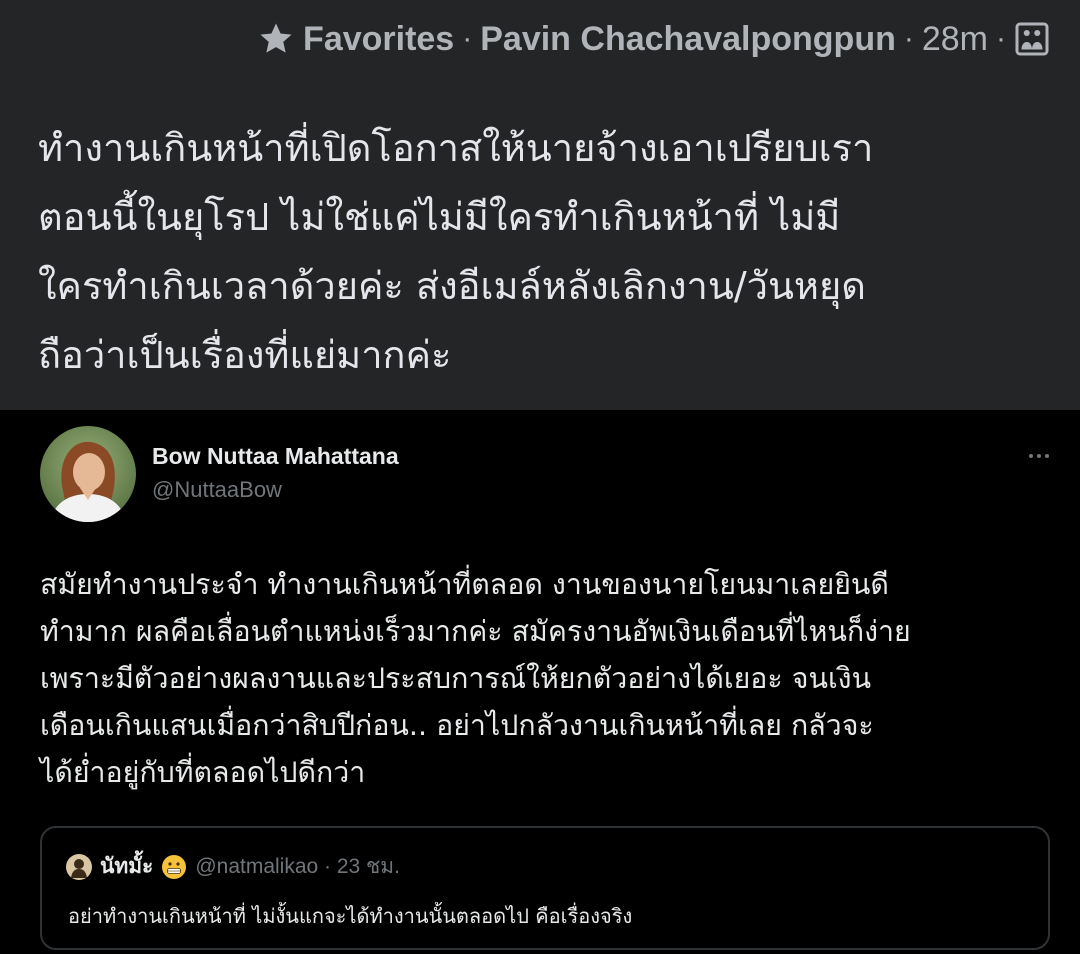 This screenshot has width=1080, height=954. I want to click on quoted-avatar, so click(79, 866).